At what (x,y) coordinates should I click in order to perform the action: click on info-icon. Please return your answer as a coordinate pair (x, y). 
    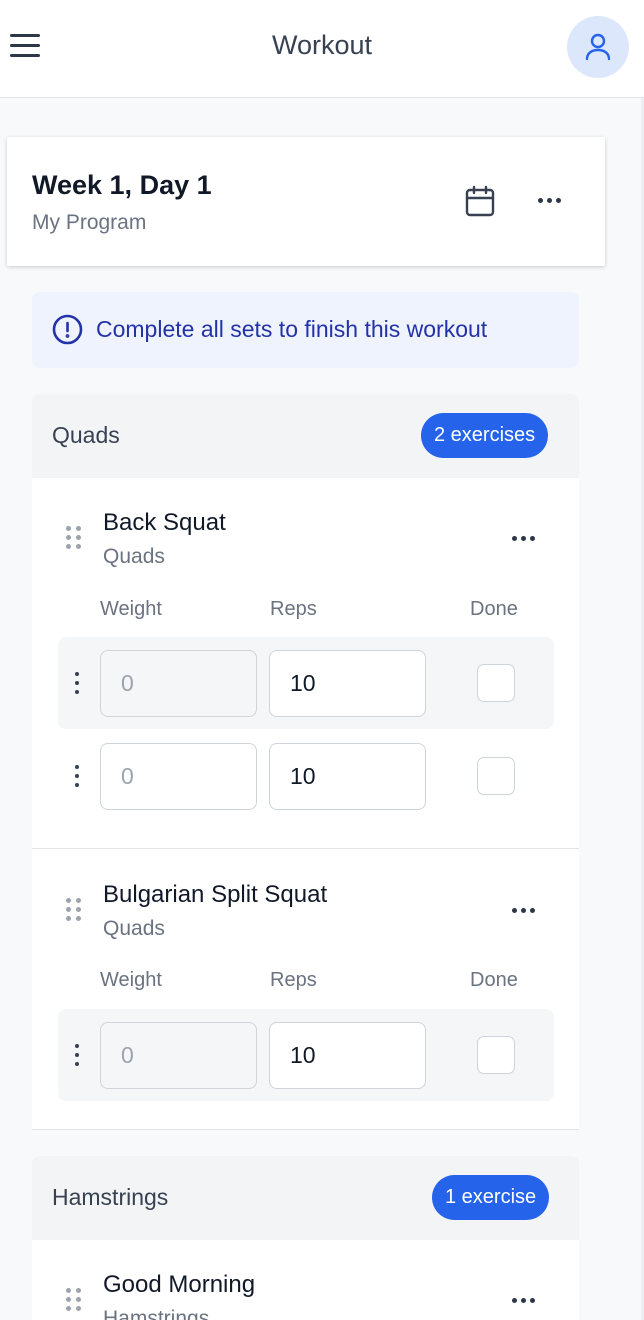
    Looking at the image, I should click on (67, 329).